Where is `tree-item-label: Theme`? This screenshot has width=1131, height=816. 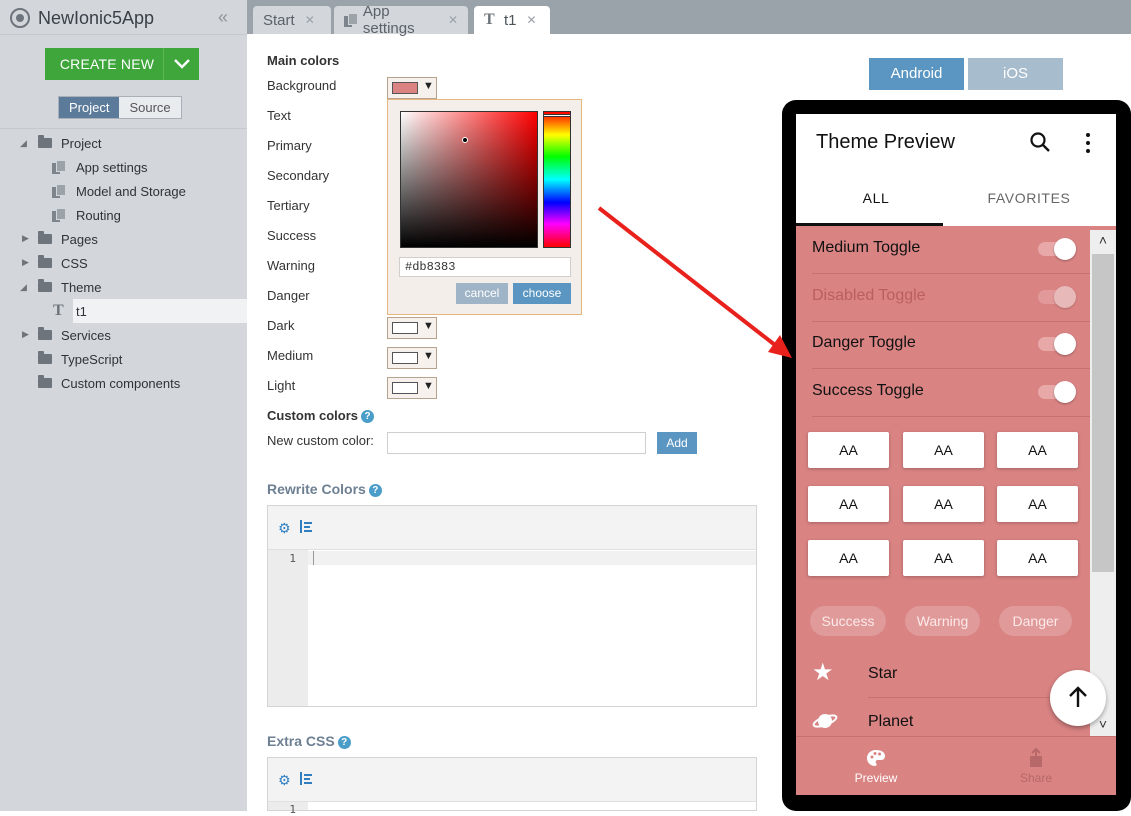 tree-item-label: Theme is located at coordinates (81, 287).